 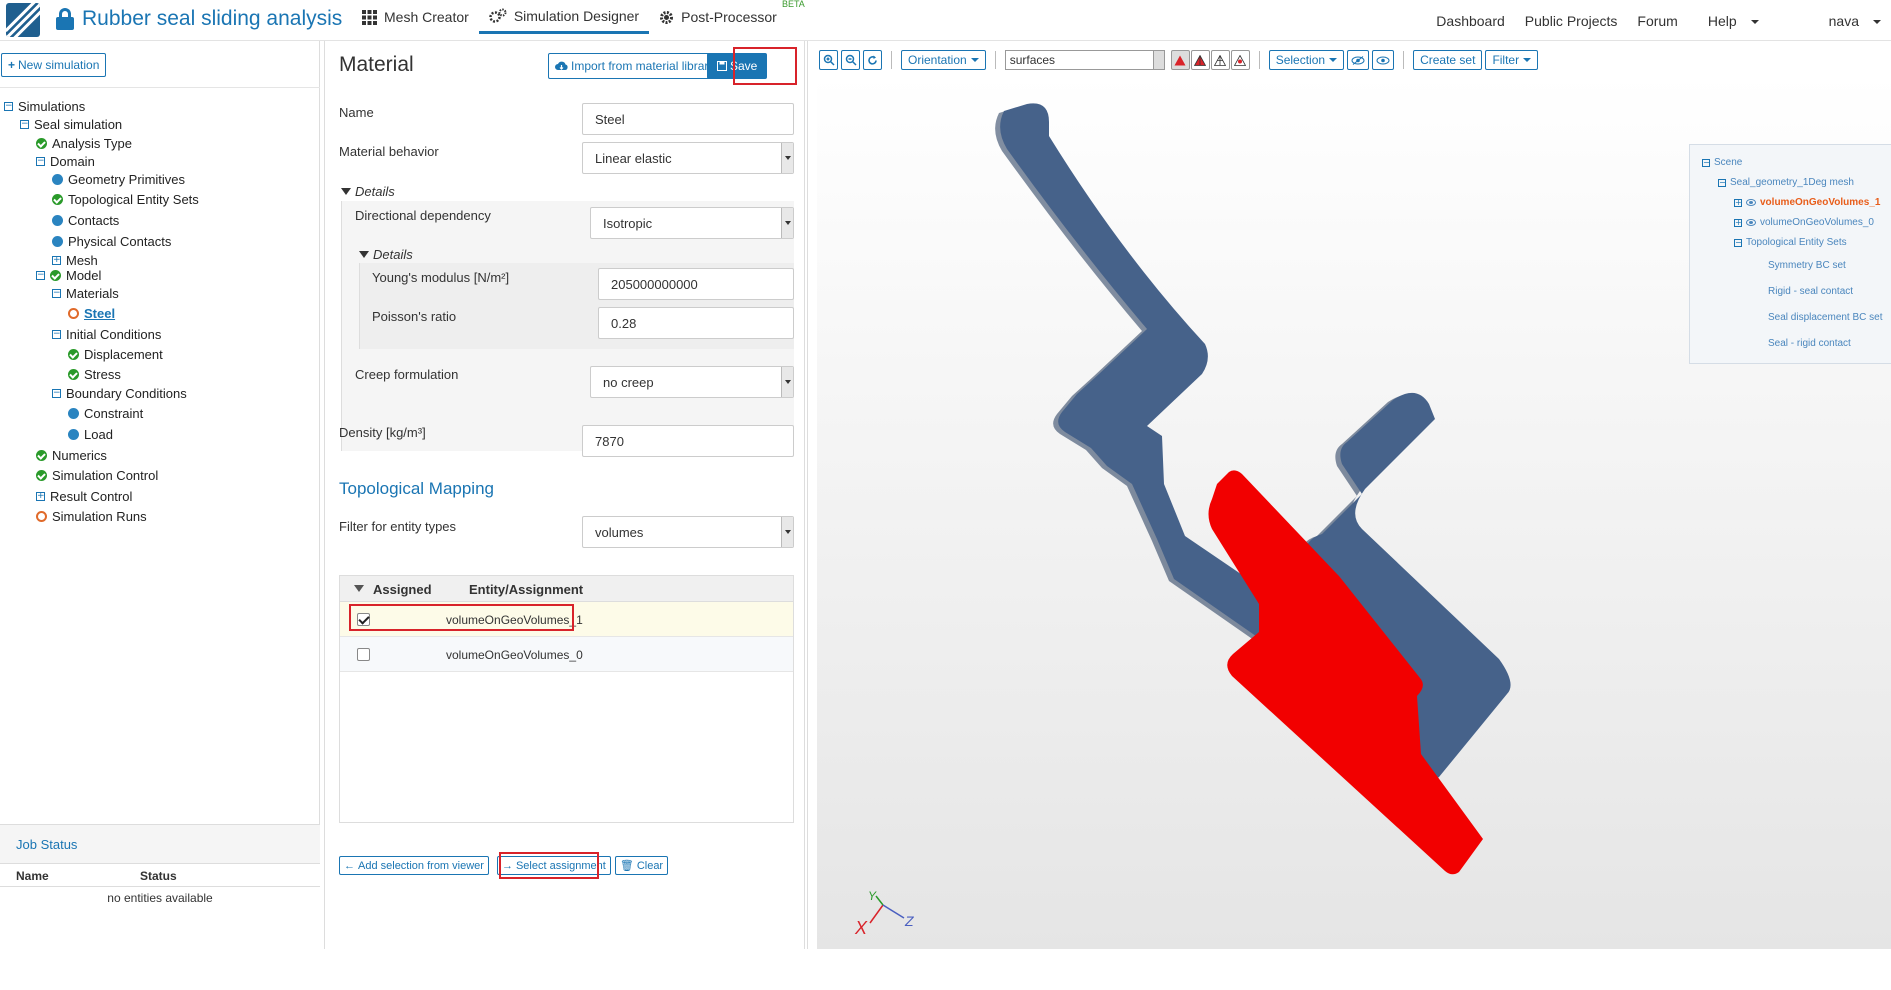 What do you see at coordinates (85, 220) in the screenshot?
I see `tree-contacts: Contacts` at bounding box center [85, 220].